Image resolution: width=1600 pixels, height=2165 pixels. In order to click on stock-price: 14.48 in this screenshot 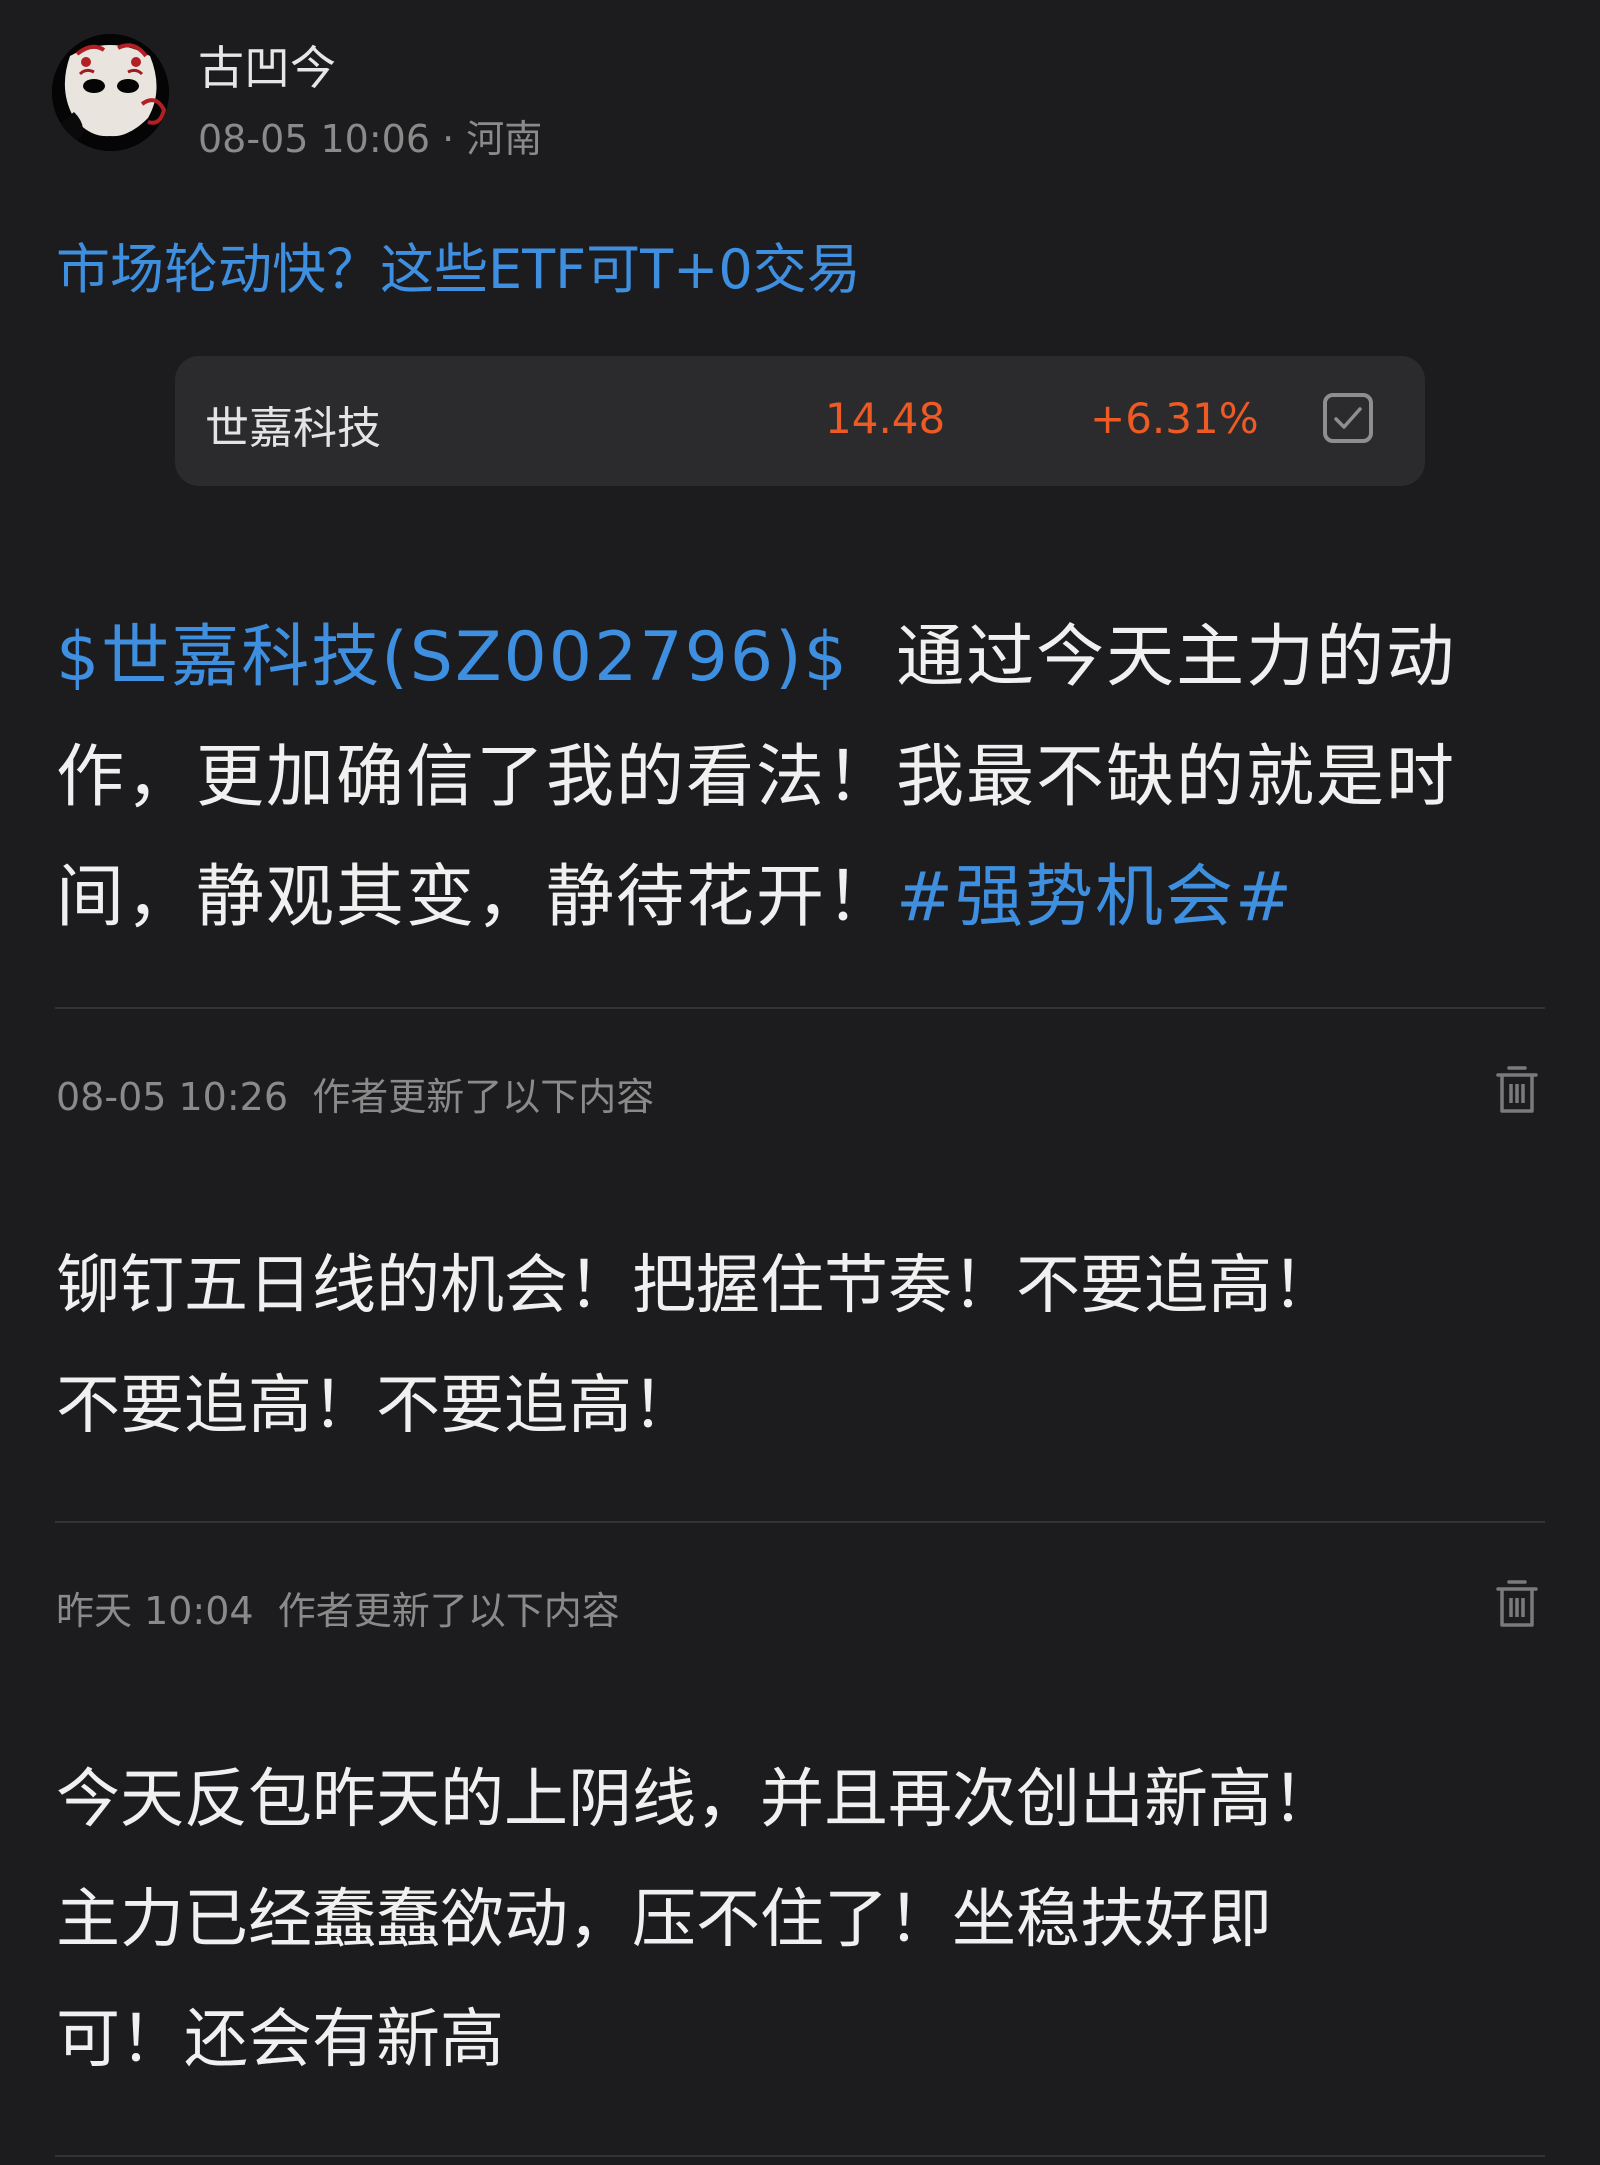, I will do `click(885, 418)`.